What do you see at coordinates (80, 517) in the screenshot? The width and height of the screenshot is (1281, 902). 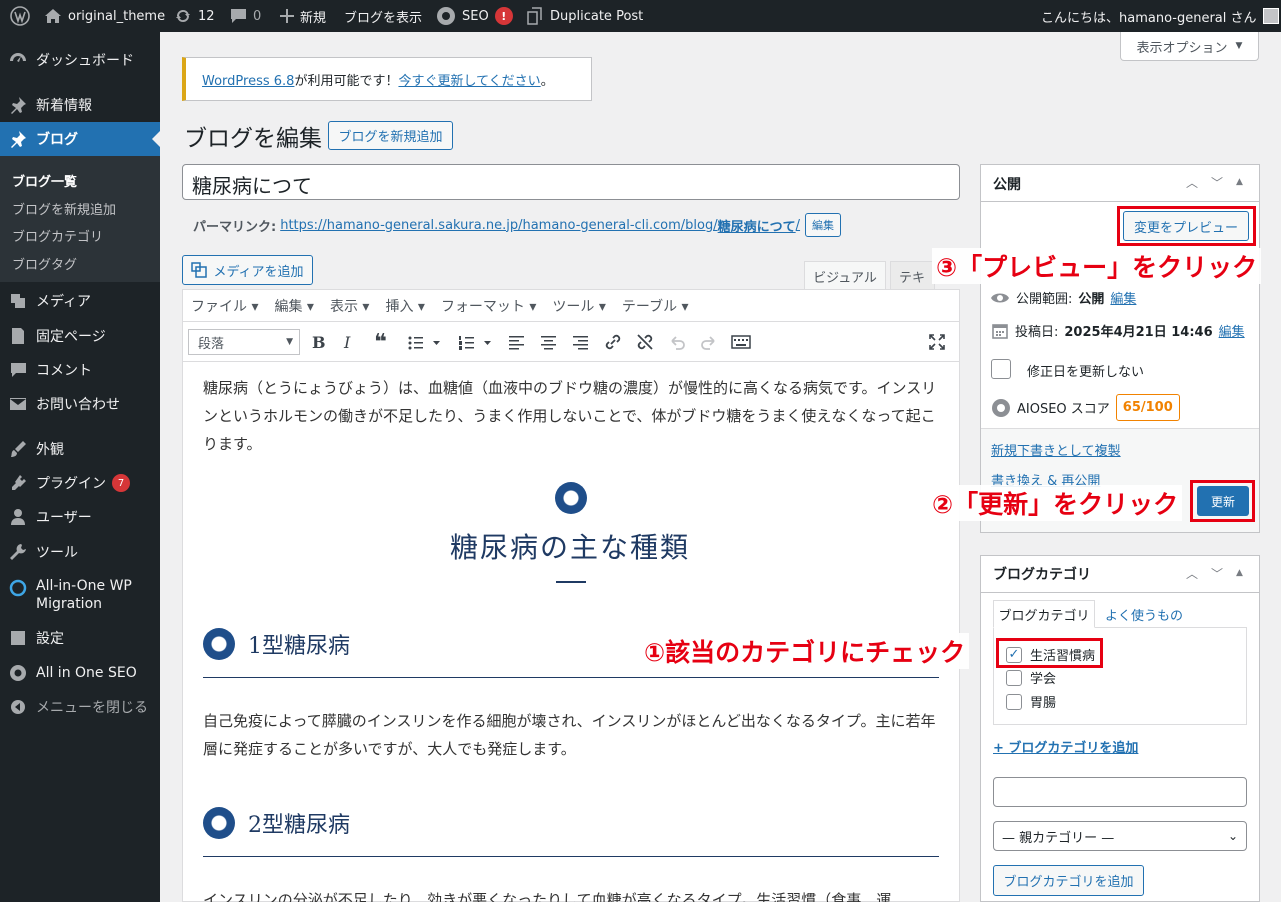 I see `menu-users: ユーザー` at bounding box center [80, 517].